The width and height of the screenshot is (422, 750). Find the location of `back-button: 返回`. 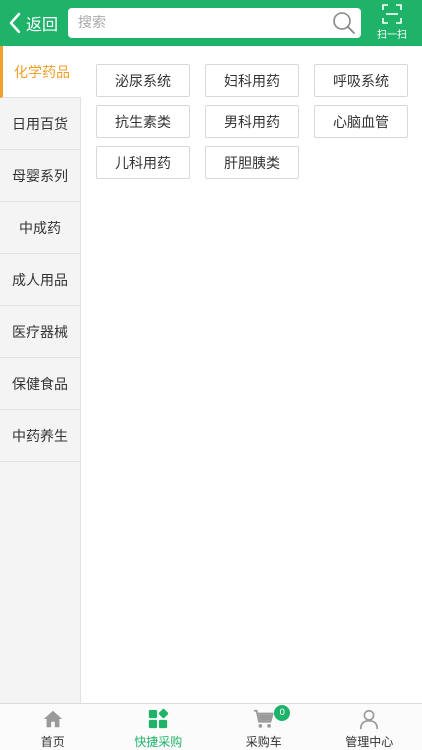

back-button: 返回 is located at coordinates (33, 23).